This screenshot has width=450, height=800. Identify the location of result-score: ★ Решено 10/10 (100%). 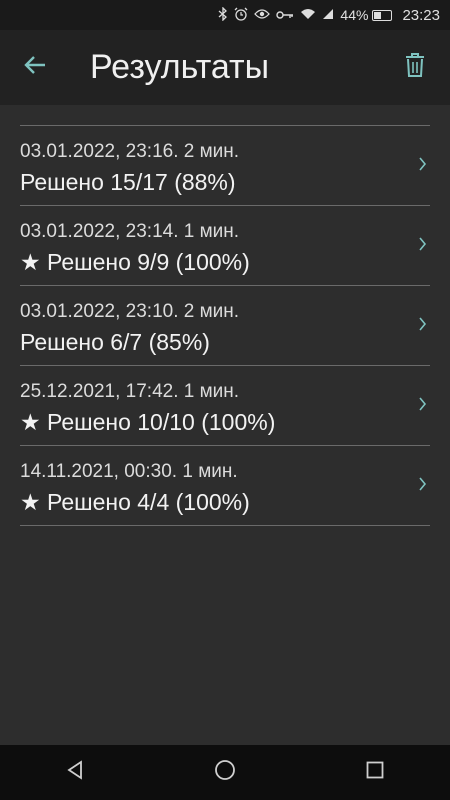
(148, 422).